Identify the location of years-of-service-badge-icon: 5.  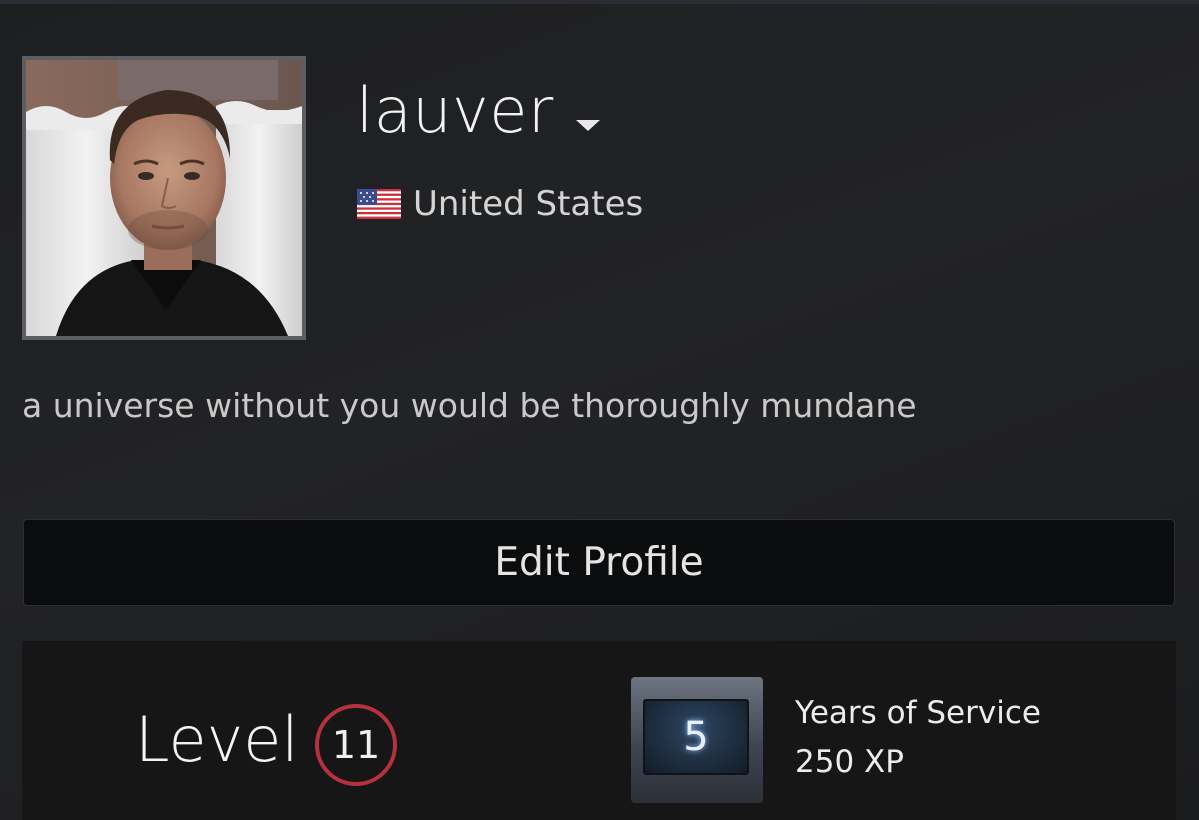
(697, 740).